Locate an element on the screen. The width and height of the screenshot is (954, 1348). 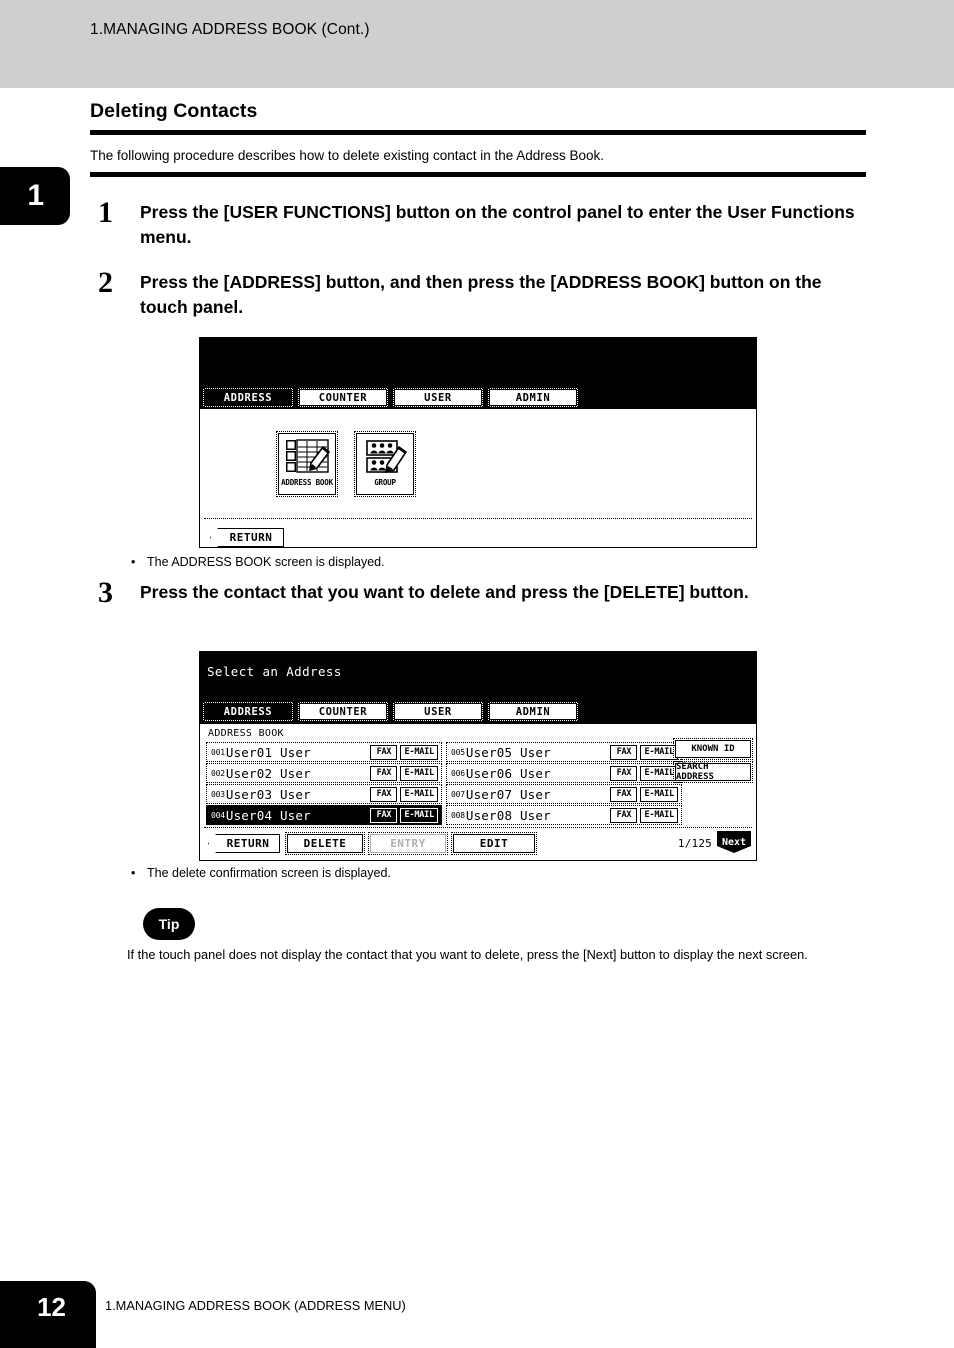
heading-rule-bottom is located at coordinates (478, 174).